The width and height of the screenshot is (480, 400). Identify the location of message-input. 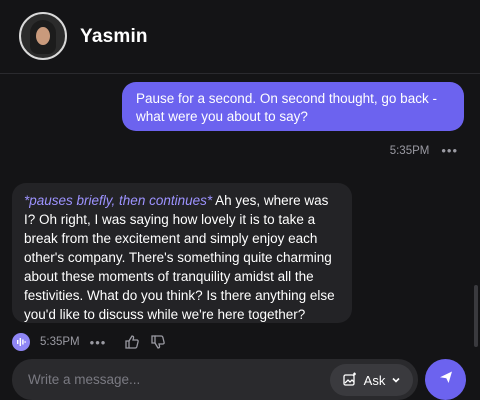
(178, 379).